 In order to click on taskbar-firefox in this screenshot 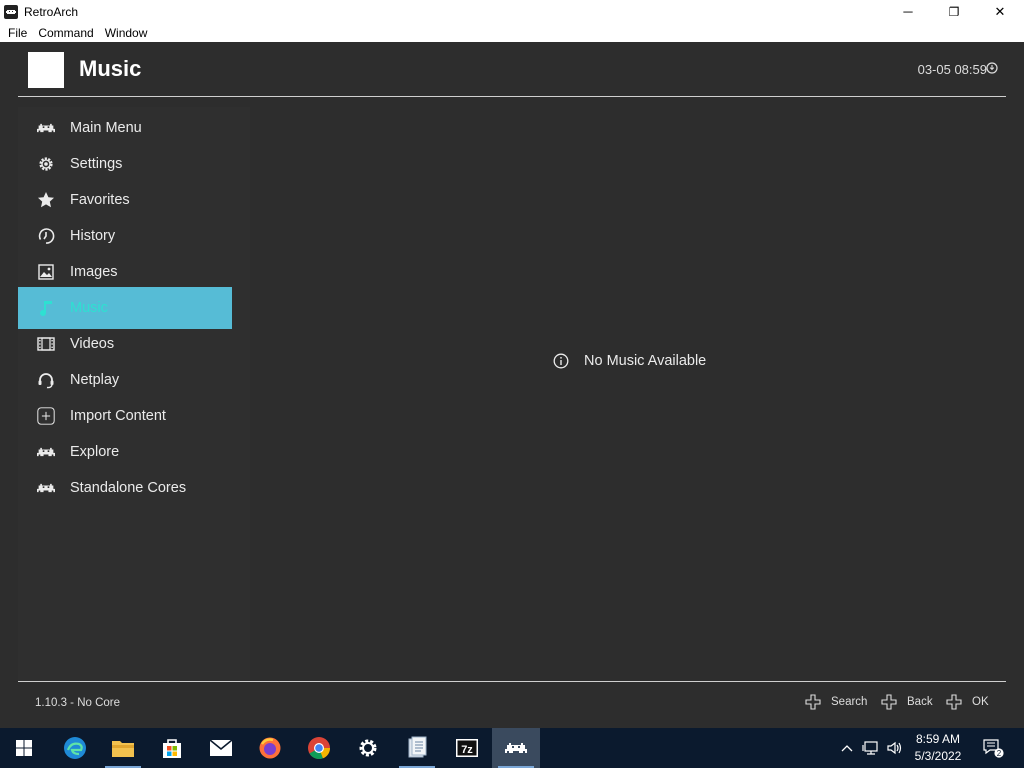, I will do `click(270, 748)`.